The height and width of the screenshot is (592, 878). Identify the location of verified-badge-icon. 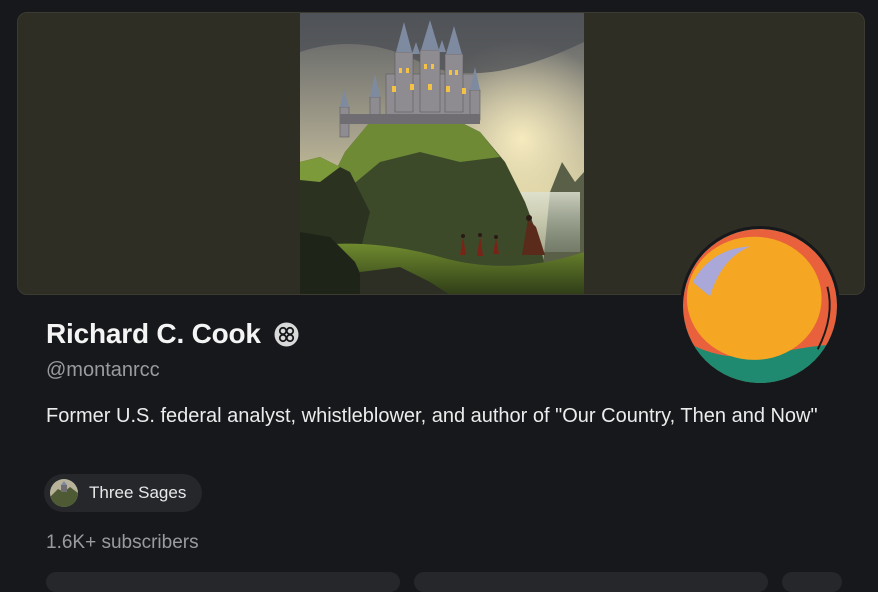
(286, 334).